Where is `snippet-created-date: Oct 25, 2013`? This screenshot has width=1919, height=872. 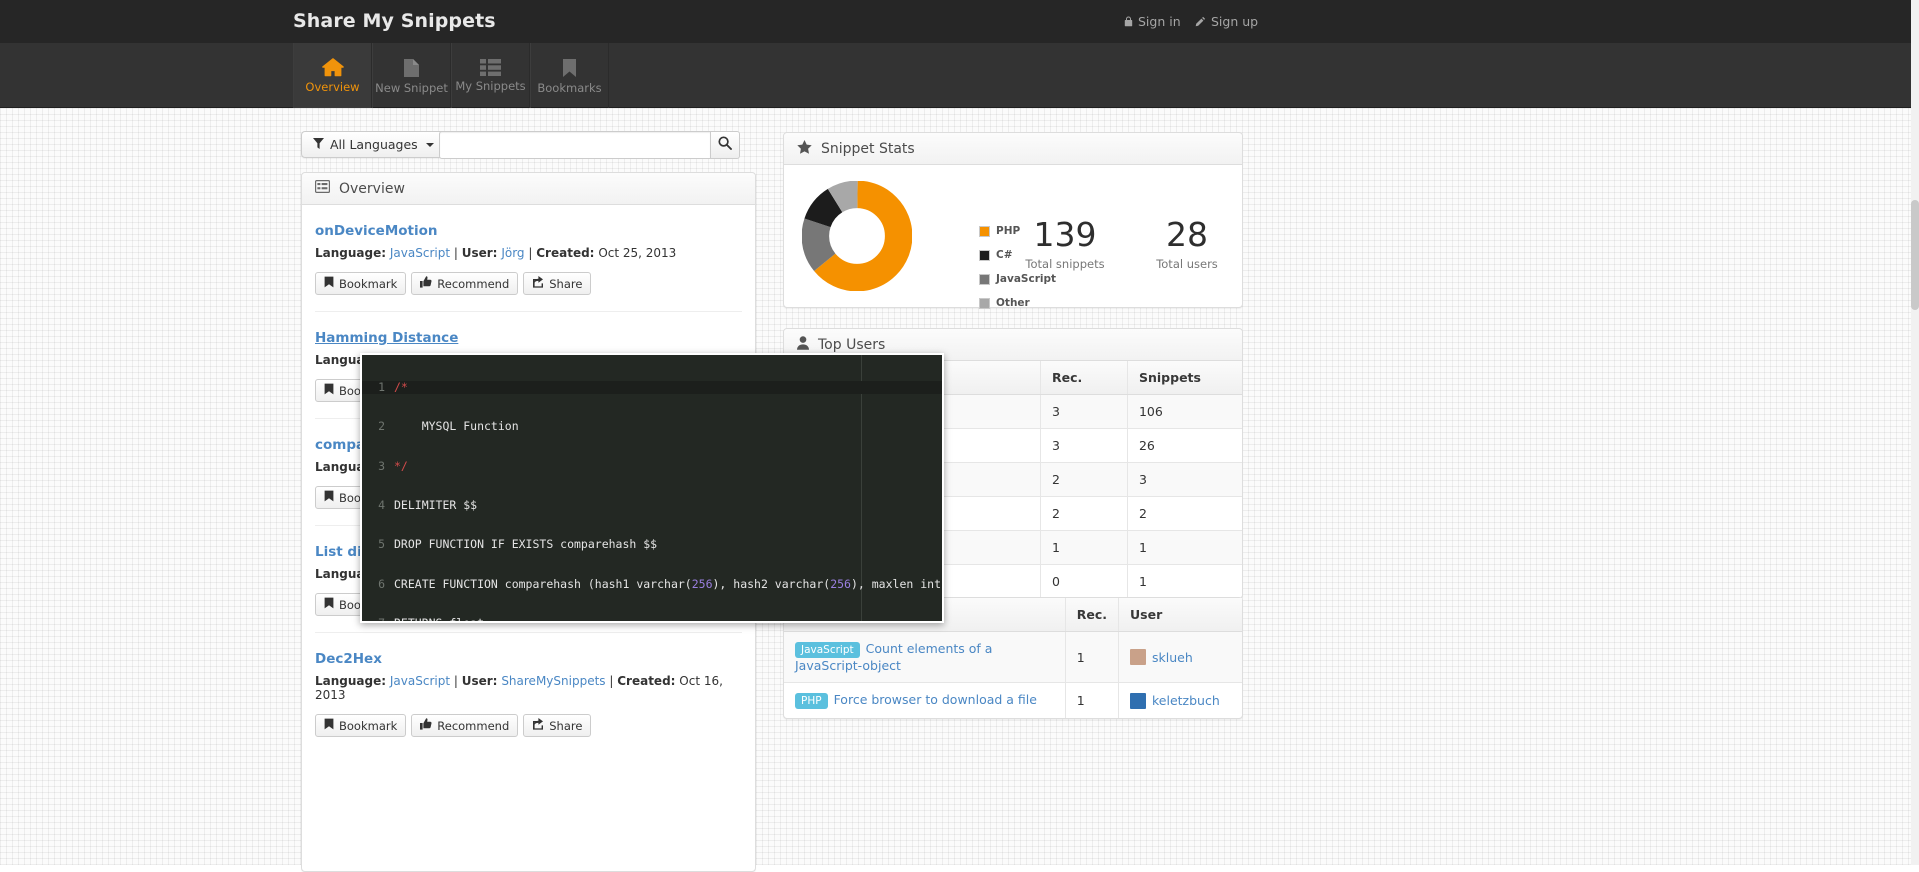 snippet-created-date: Oct 25, 2013 is located at coordinates (637, 253).